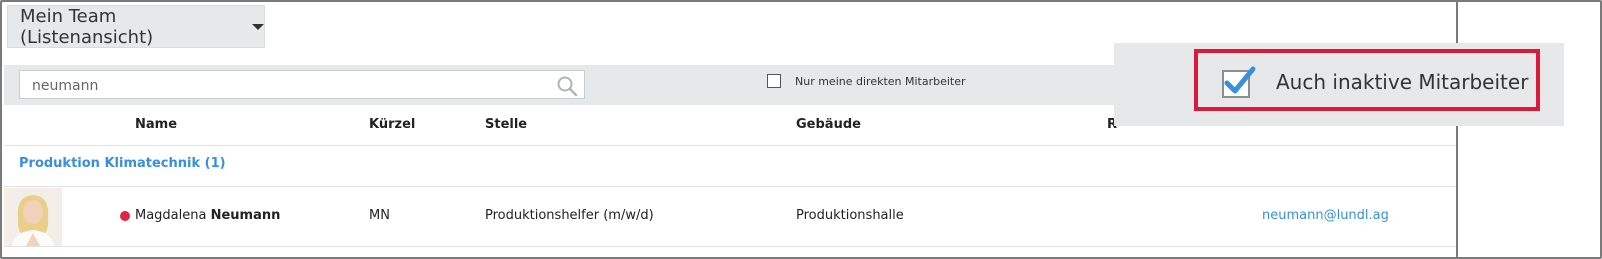 Image resolution: width=1602 pixels, height=259 pixels. I want to click on view-selector-dropdown: Mein Team (Listenansicht), so click(136, 26).